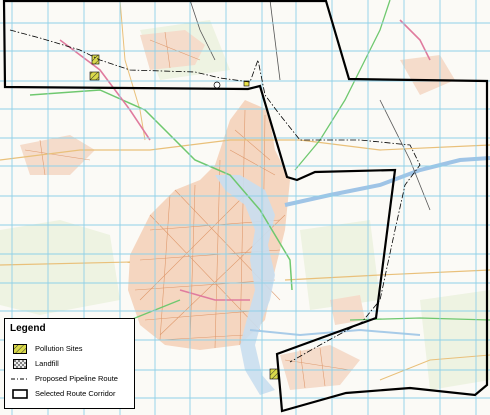 The image size is (490, 415). I want to click on landfill-crosshatch-icon, so click(20, 363).